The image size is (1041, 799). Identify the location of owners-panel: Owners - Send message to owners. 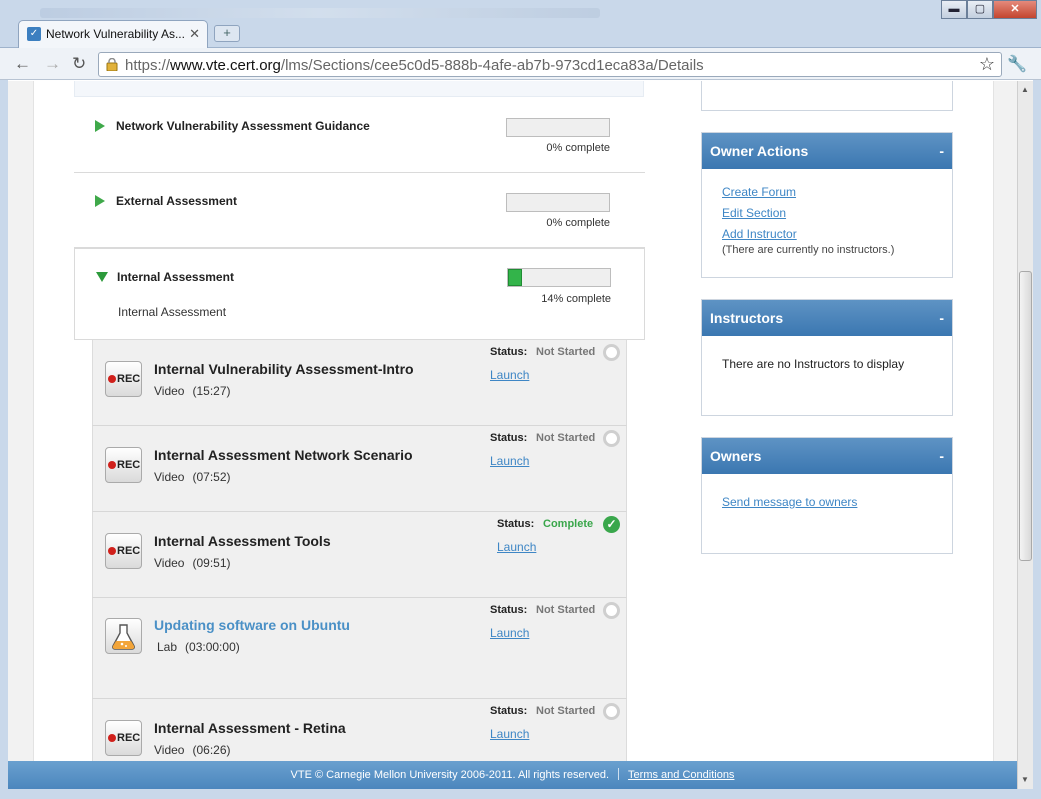
(827, 495).